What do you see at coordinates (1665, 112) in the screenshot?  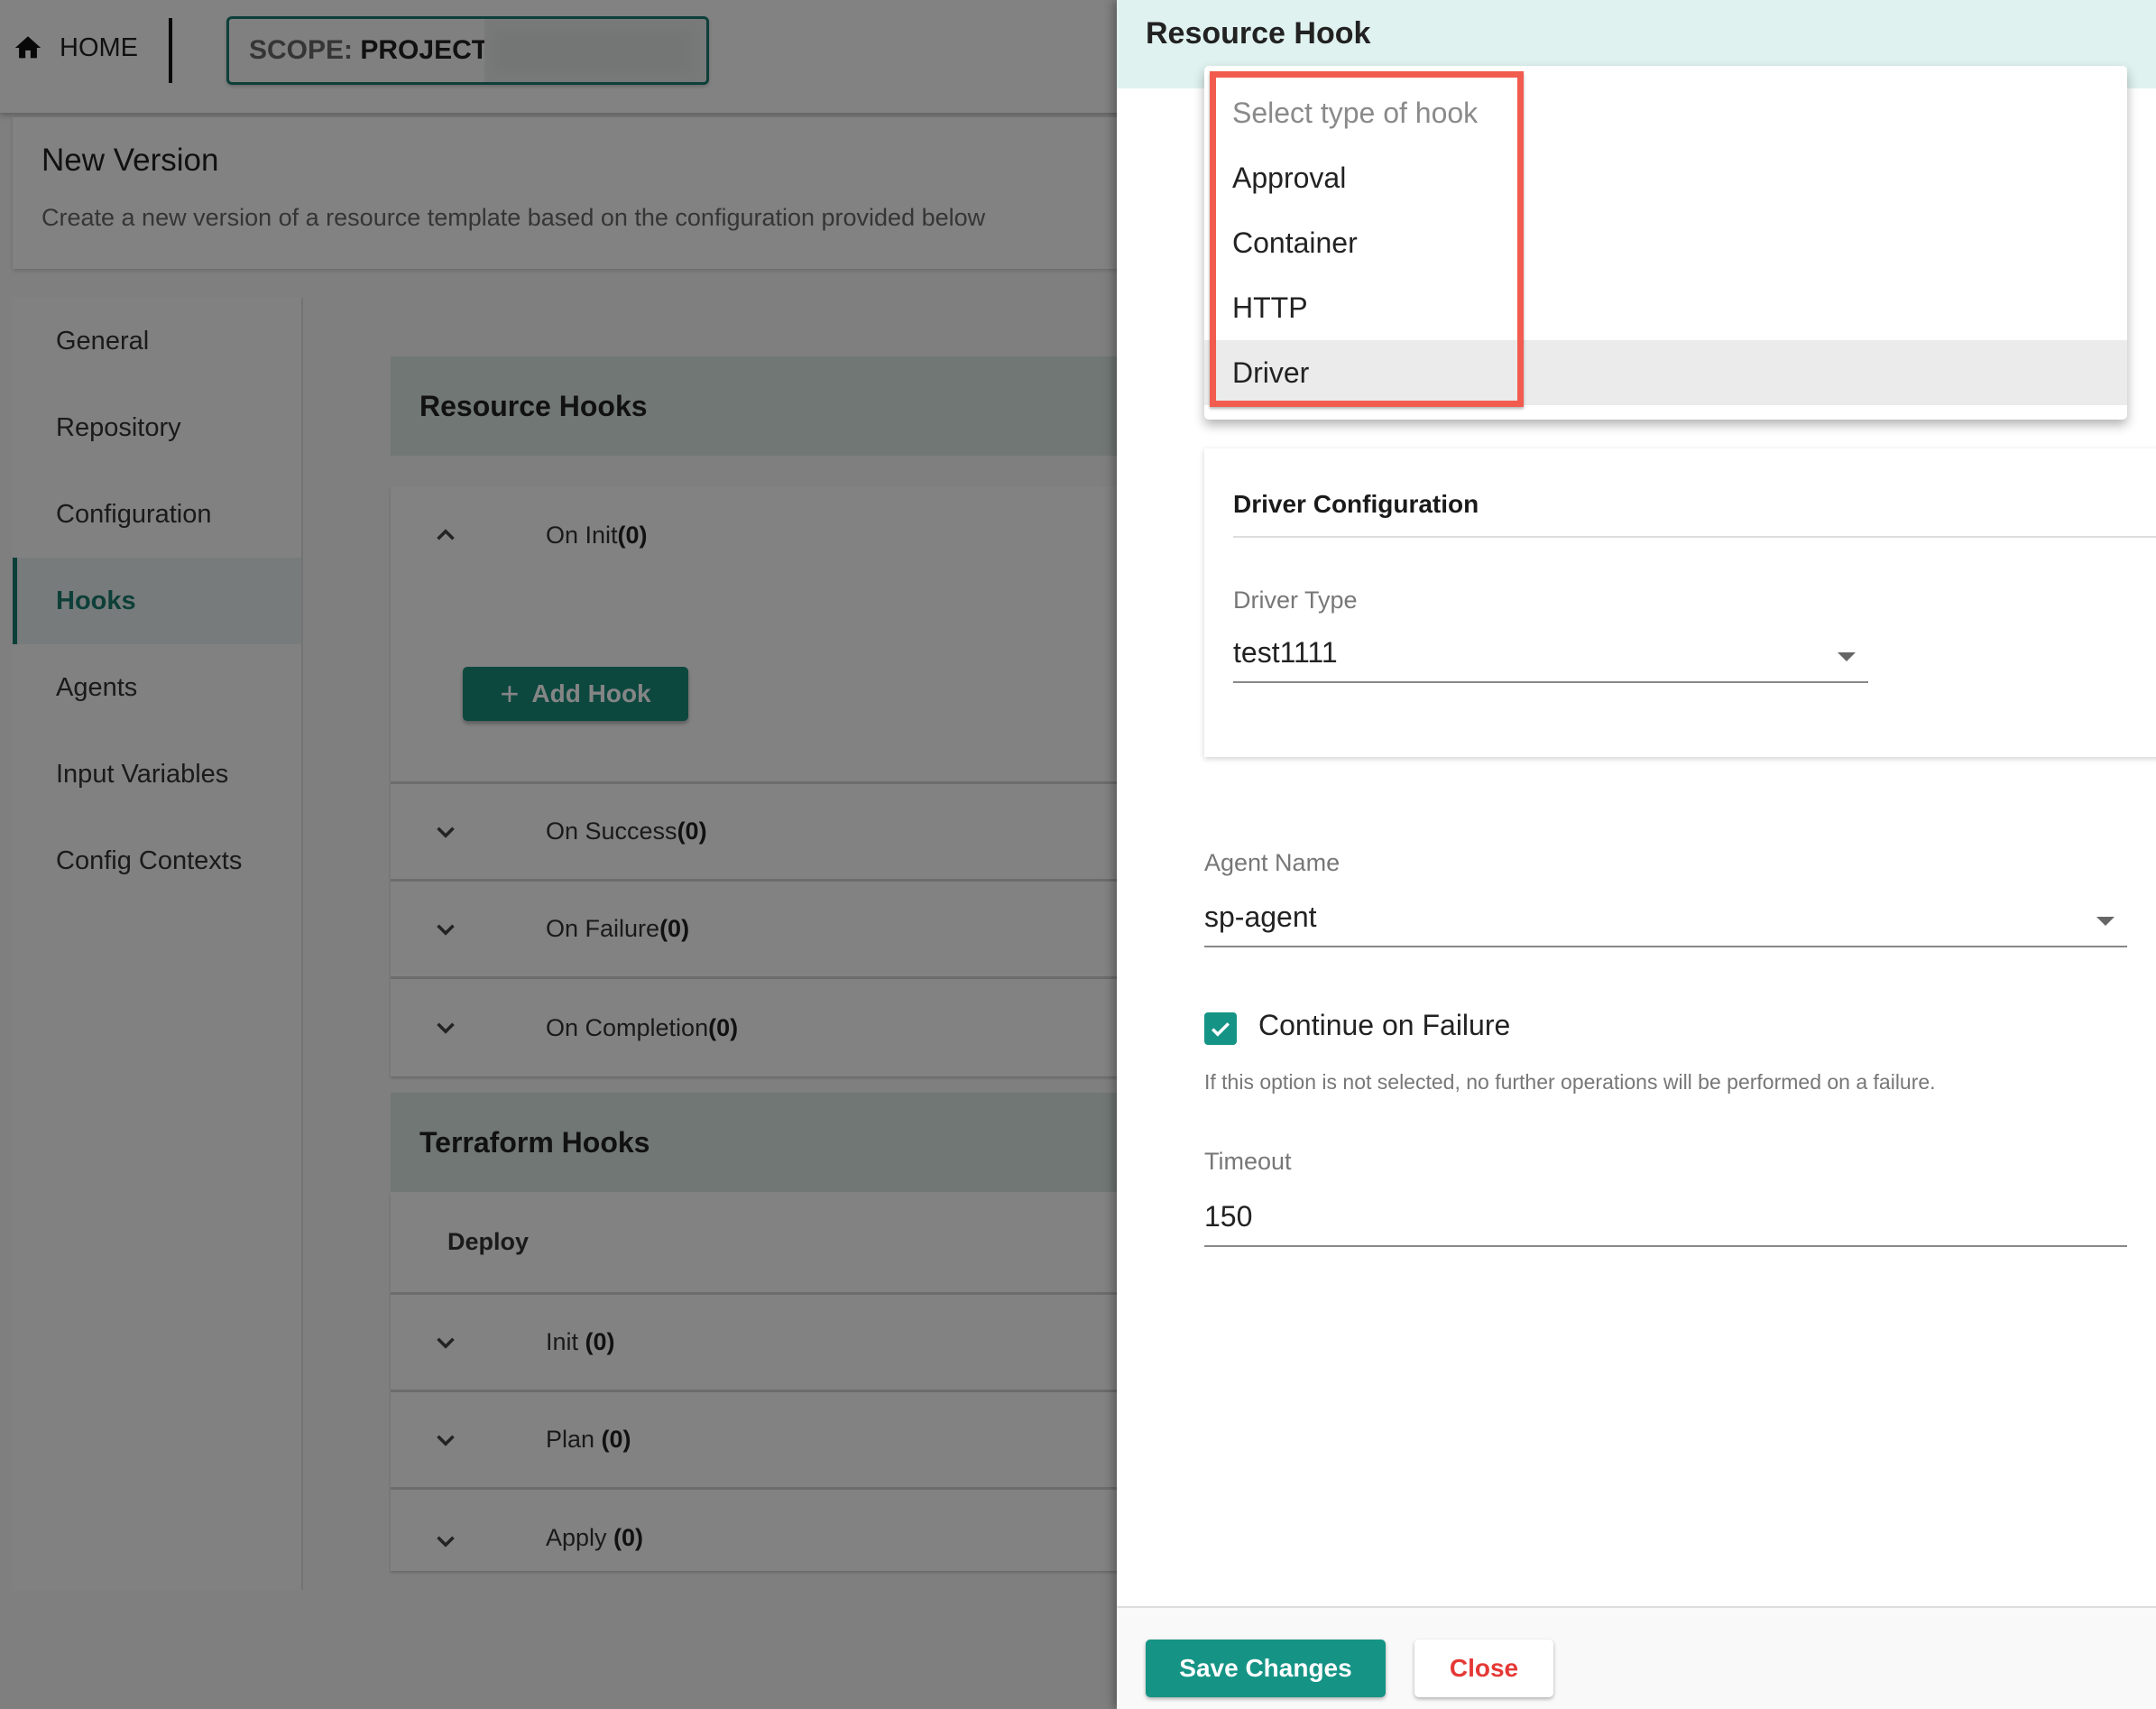 I see `menu-item-placeholder: Select type of hook` at bounding box center [1665, 112].